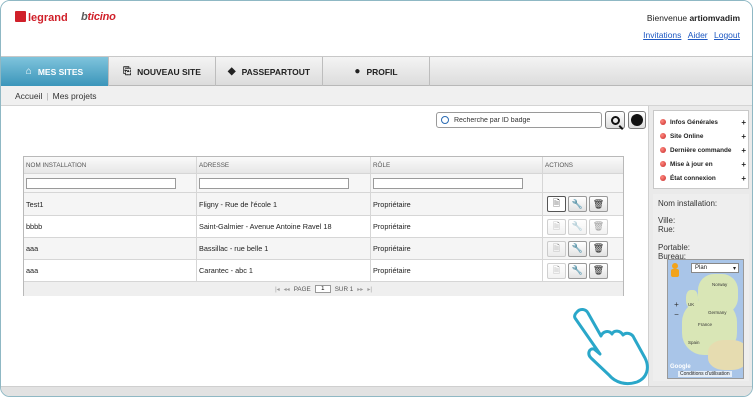  I want to click on header-name: NOM INSTALLATION, so click(110, 165).